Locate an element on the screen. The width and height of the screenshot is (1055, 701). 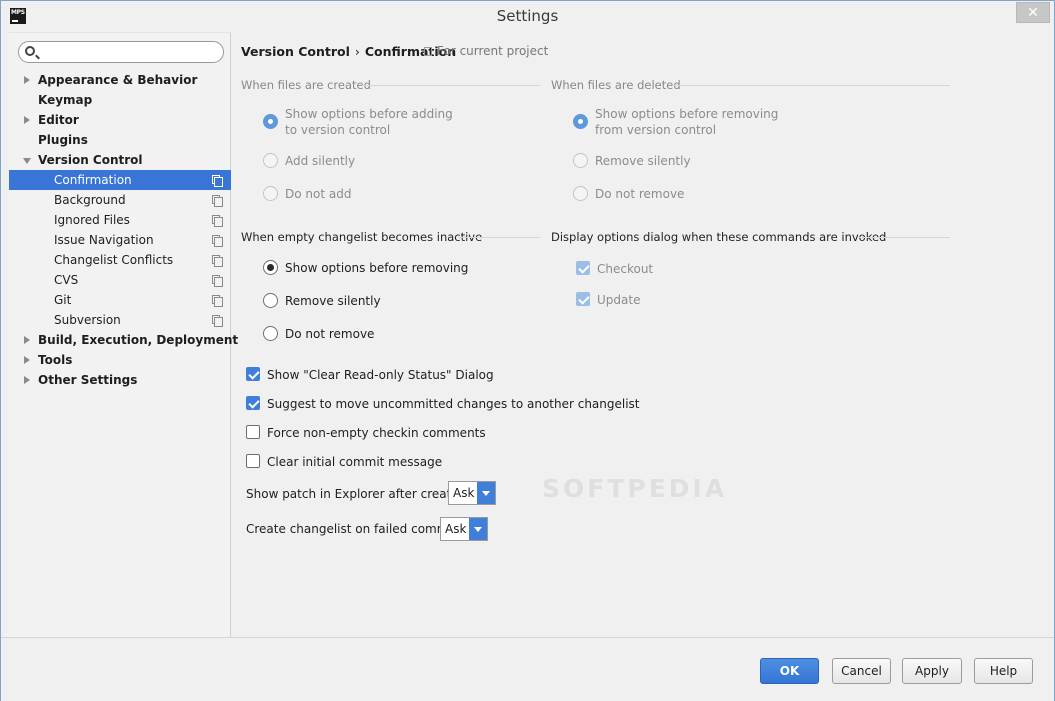
sidebar-item-subversion: Subversion is located at coordinates (120, 320).